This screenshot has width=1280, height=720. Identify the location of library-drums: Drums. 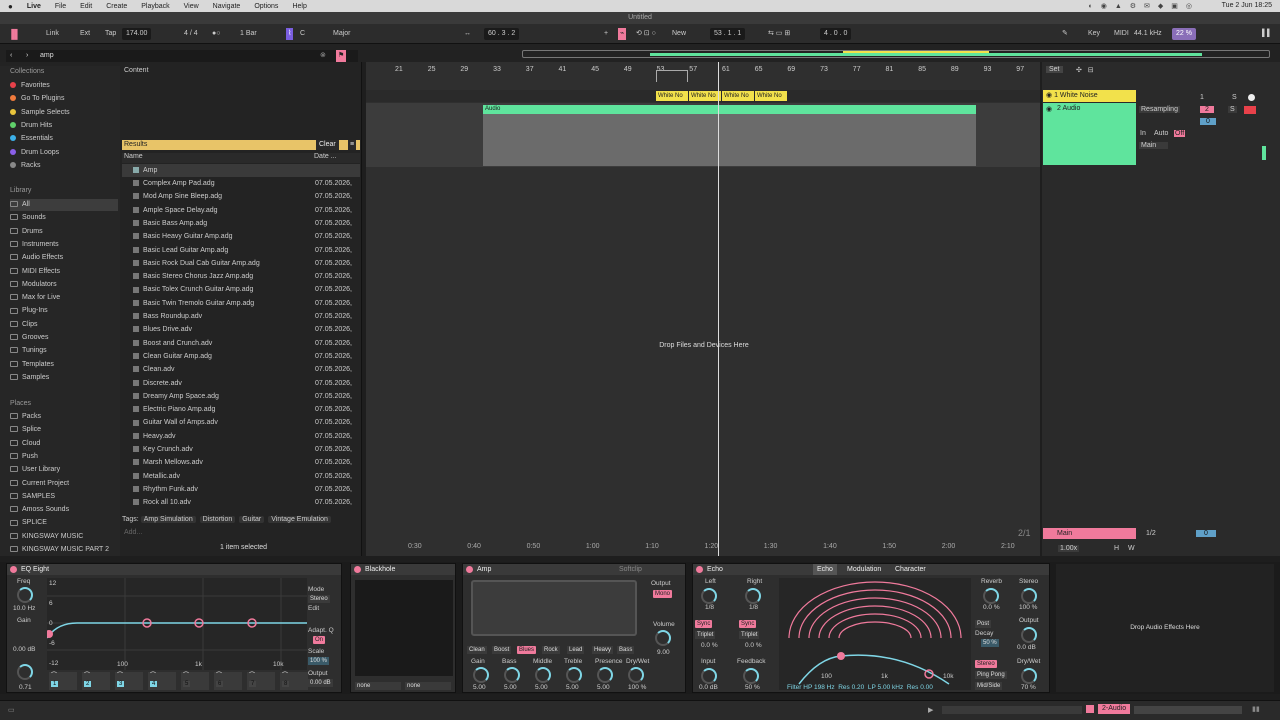
(64, 232).